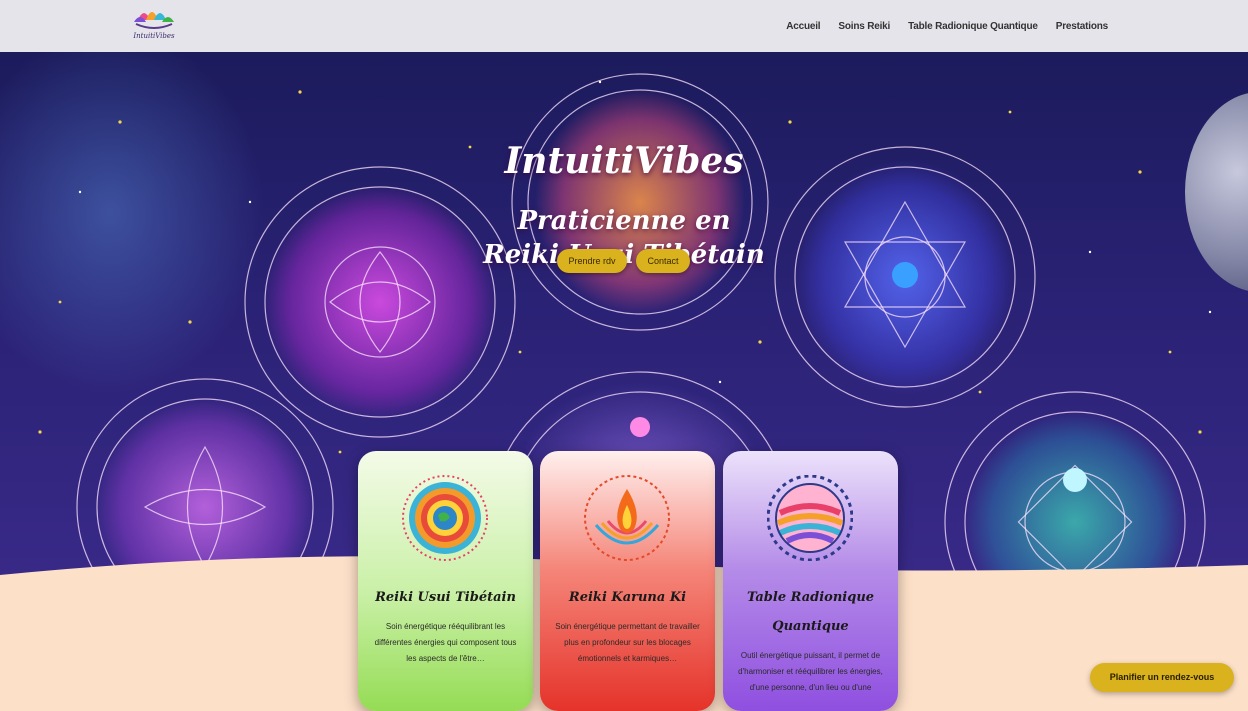  What do you see at coordinates (153, 36) in the screenshot?
I see `svg-text: IntuitiVibes` at bounding box center [153, 36].